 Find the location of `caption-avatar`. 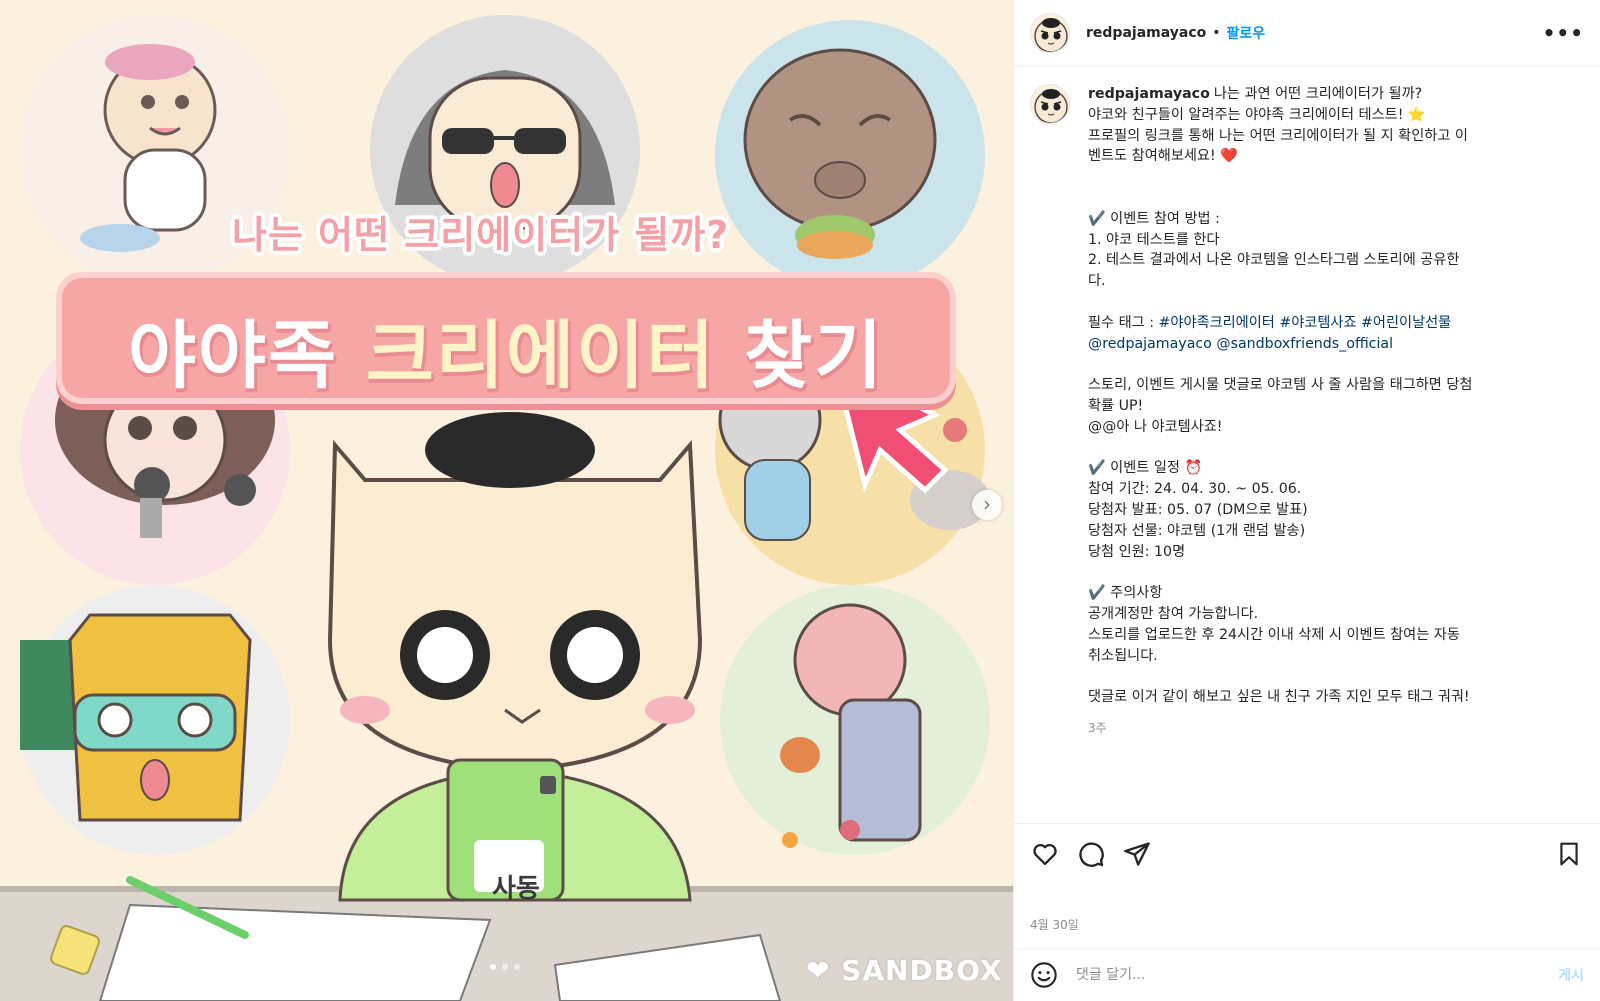

caption-avatar is located at coordinates (1050, 104).